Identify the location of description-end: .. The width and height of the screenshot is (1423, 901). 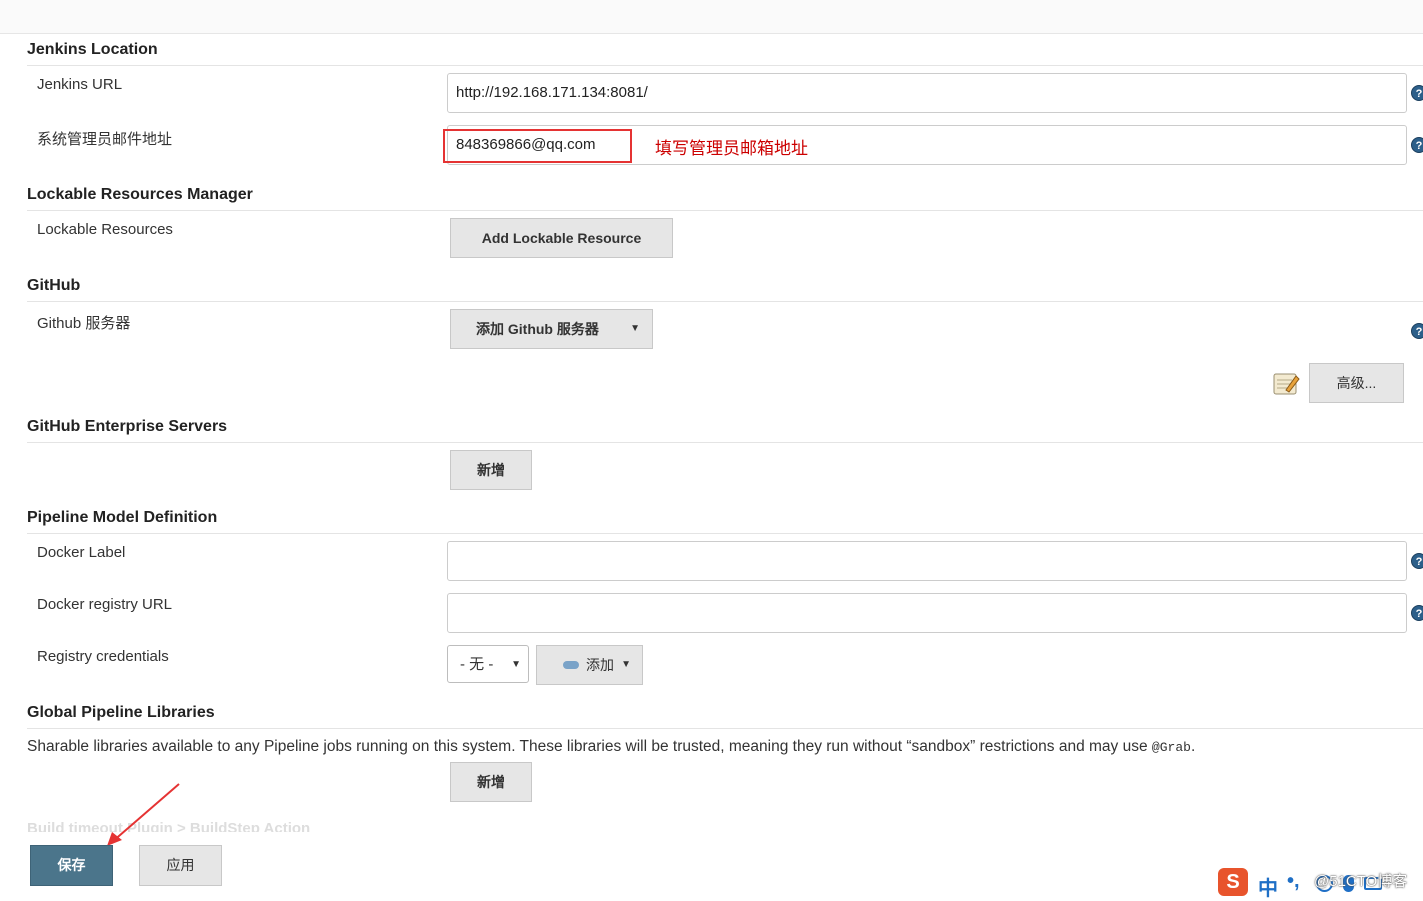
(1193, 746).